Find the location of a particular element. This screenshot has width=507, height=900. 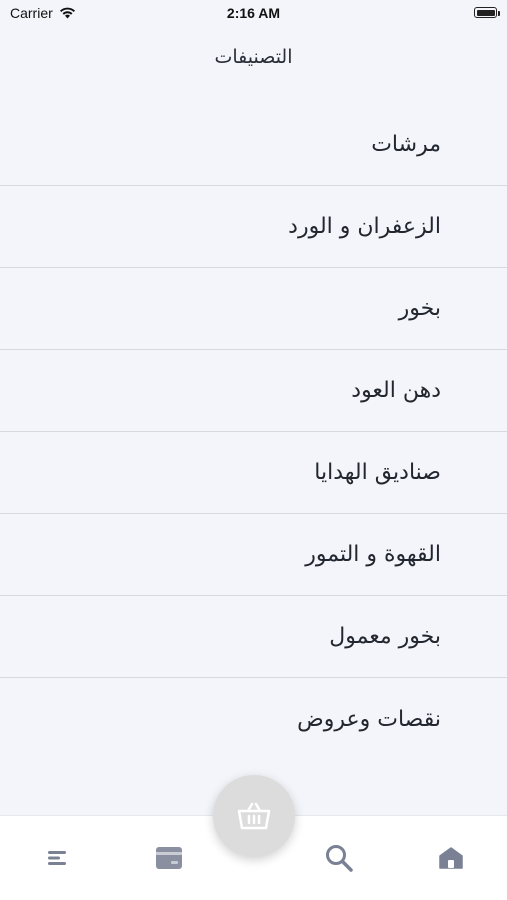

category-item: القهوة و التمور is located at coordinates (253, 555).